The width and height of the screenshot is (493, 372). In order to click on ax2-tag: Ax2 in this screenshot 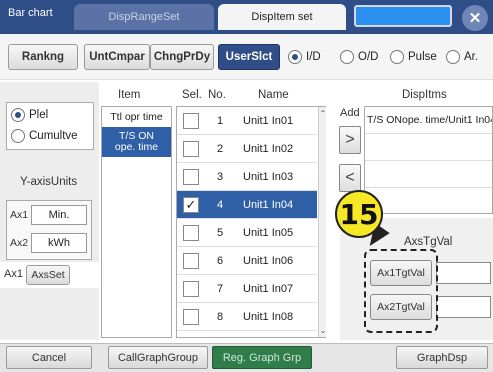, I will do `click(19, 243)`.